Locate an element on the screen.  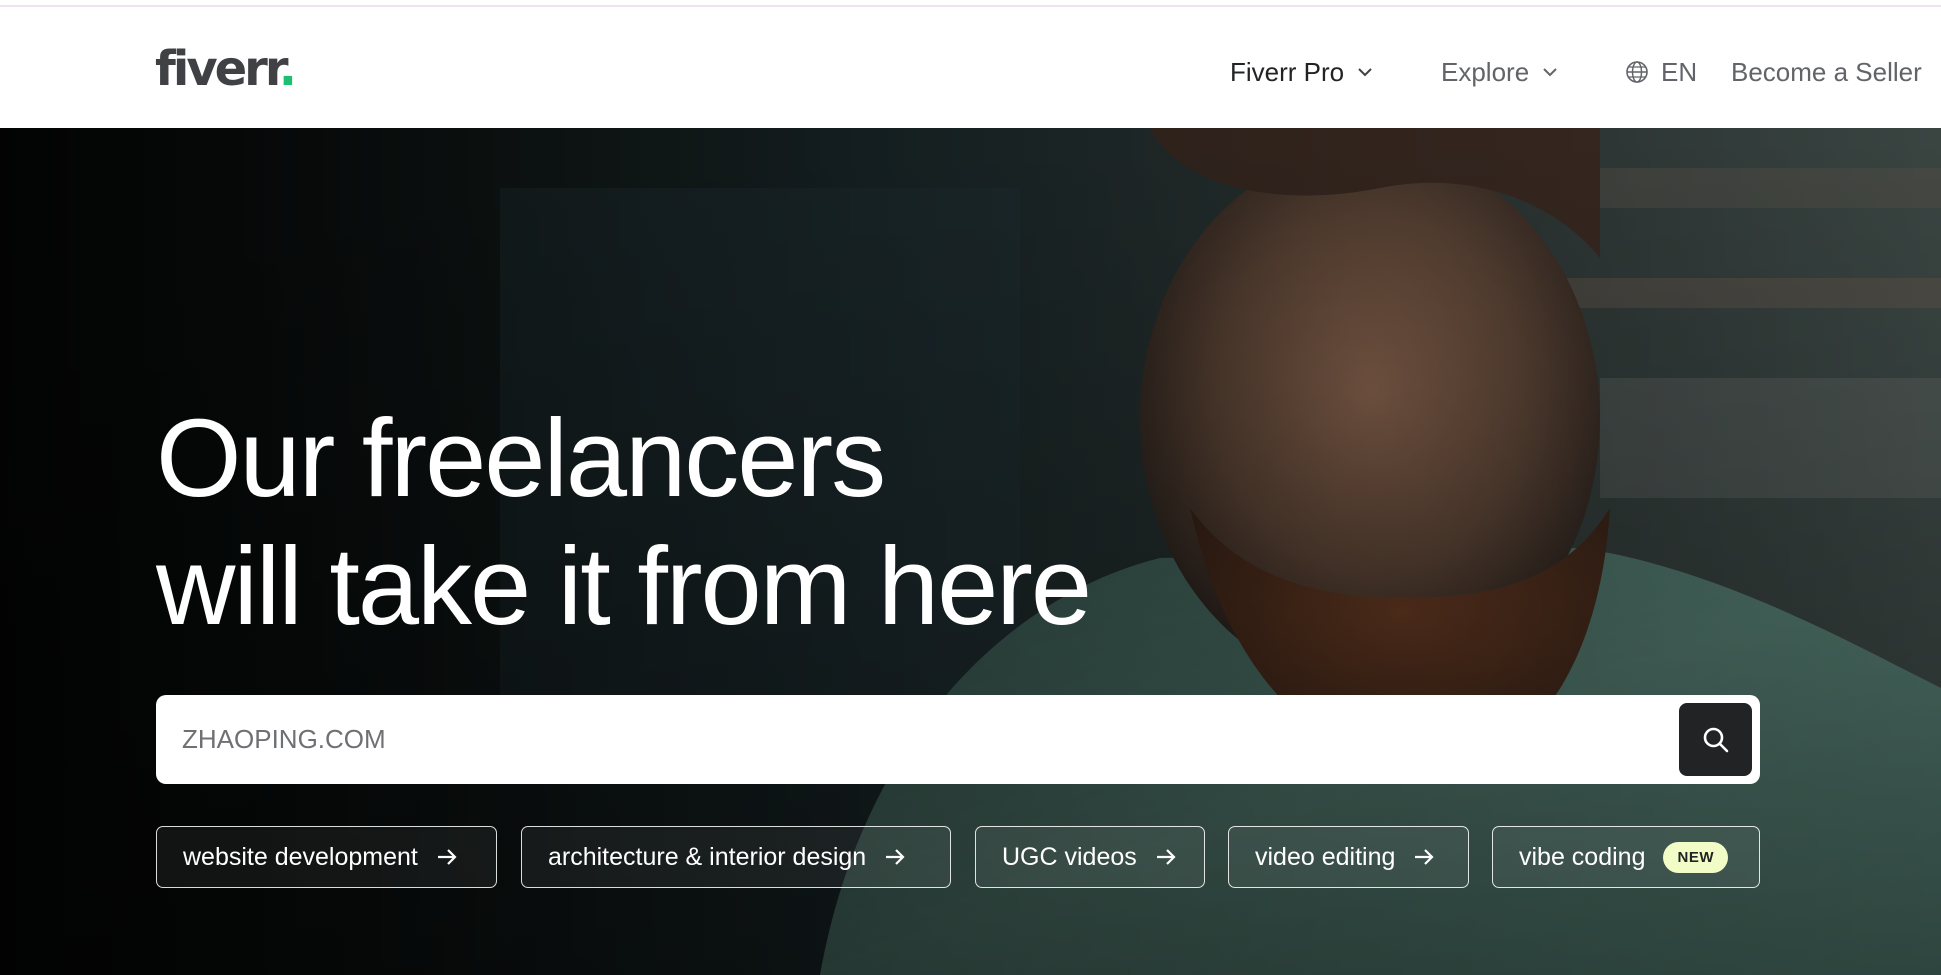
nav-become-seller: Become a Seller is located at coordinates (1826, 72).